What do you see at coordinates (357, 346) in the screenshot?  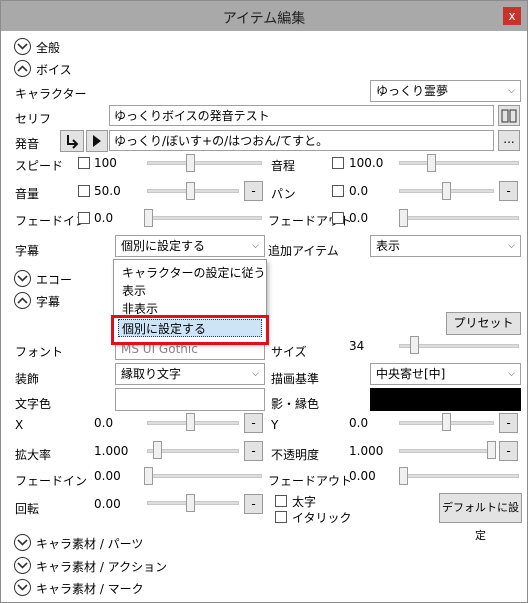 I see `size-value: 34` at bounding box center [357, 346].